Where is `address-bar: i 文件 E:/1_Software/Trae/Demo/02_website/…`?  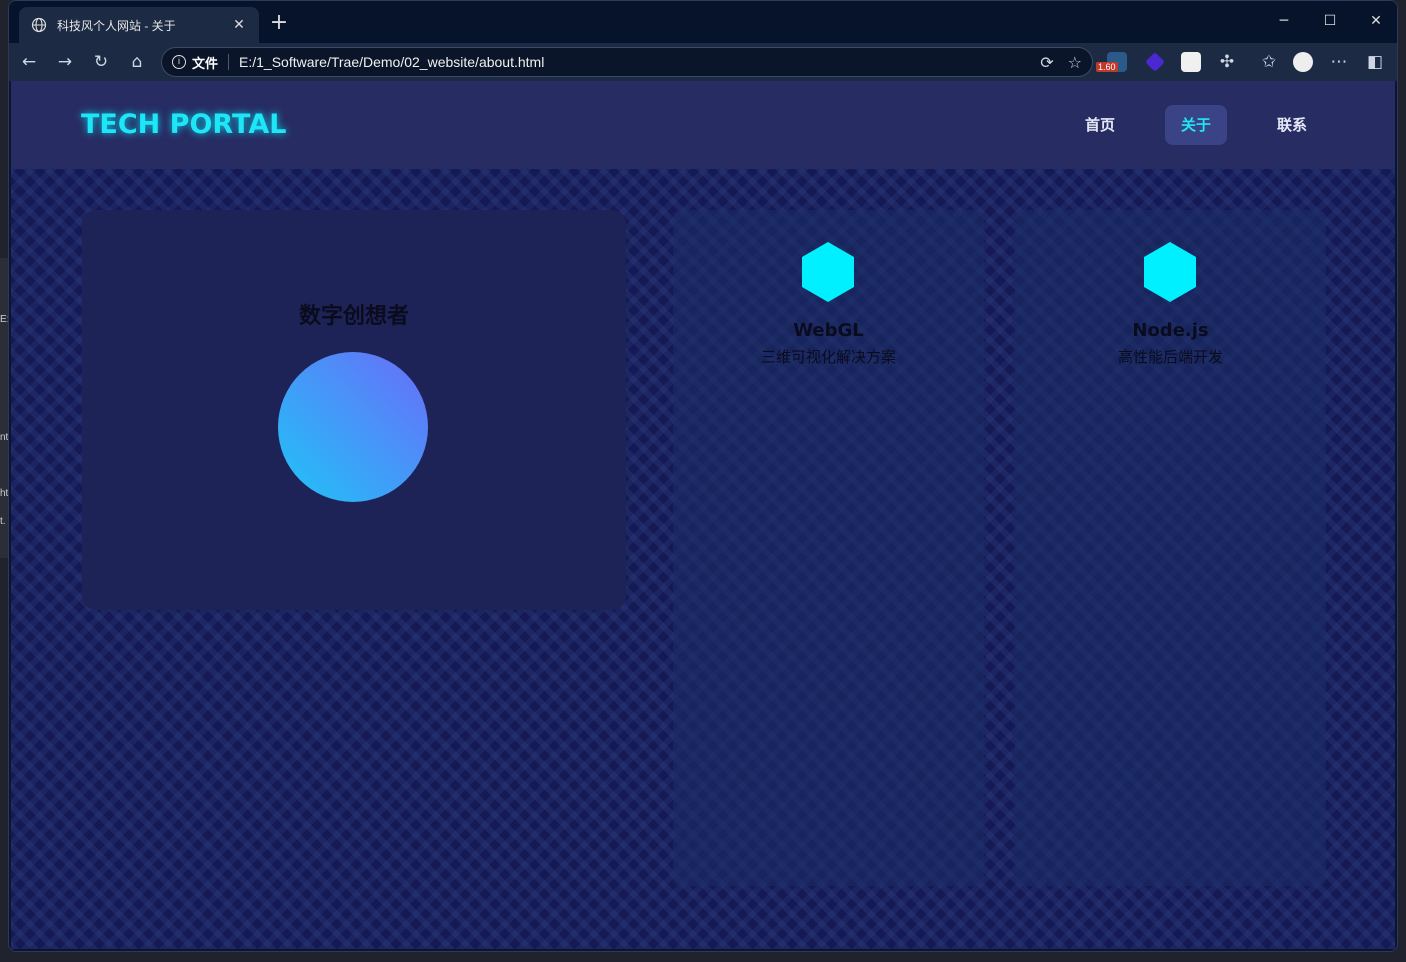 address-bar: i 文件 E:/1_Software/Trae/Demo/02_website/… is located at coordinates (627, 62).